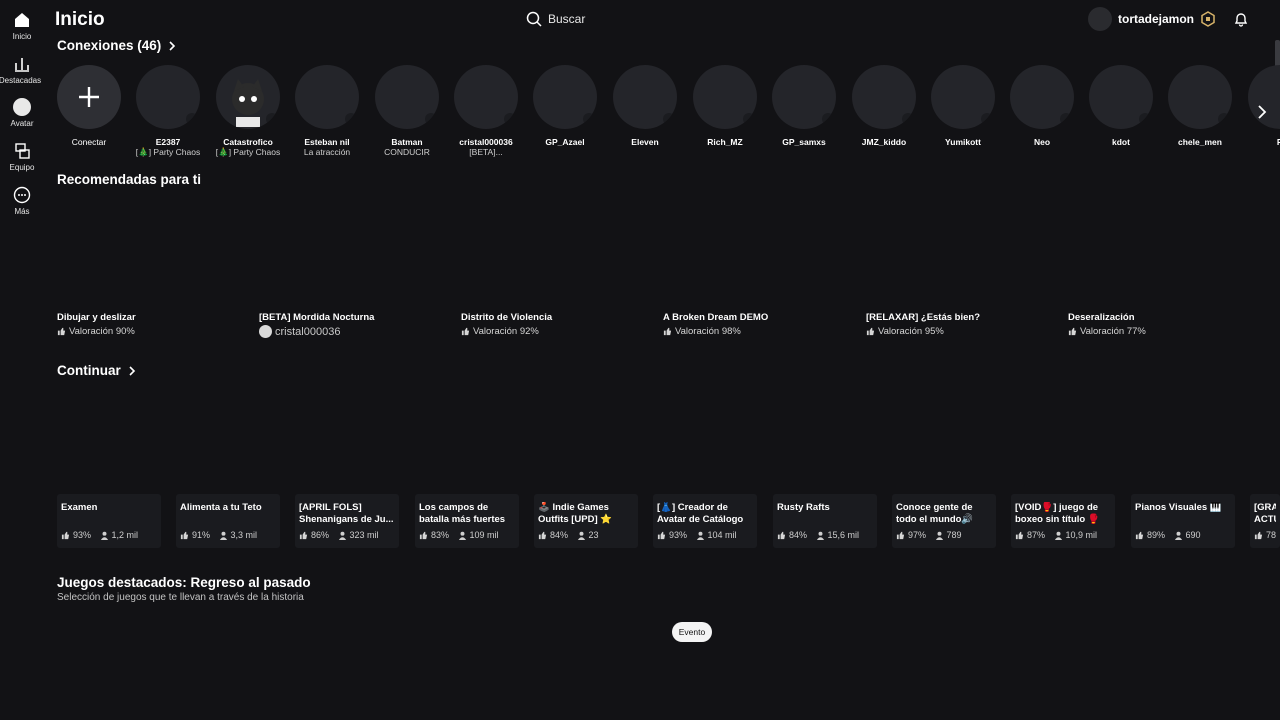 This screenshot has height=720, width=1280. I want to click on friend-item: GP_Azael, so click(565, 106).